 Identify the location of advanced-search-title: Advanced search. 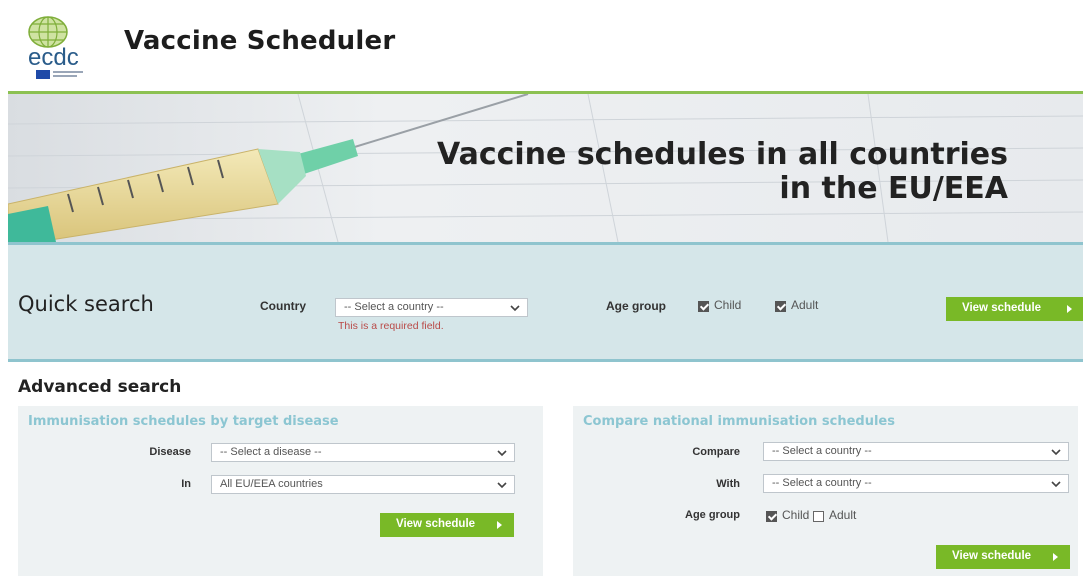
(100, 387).